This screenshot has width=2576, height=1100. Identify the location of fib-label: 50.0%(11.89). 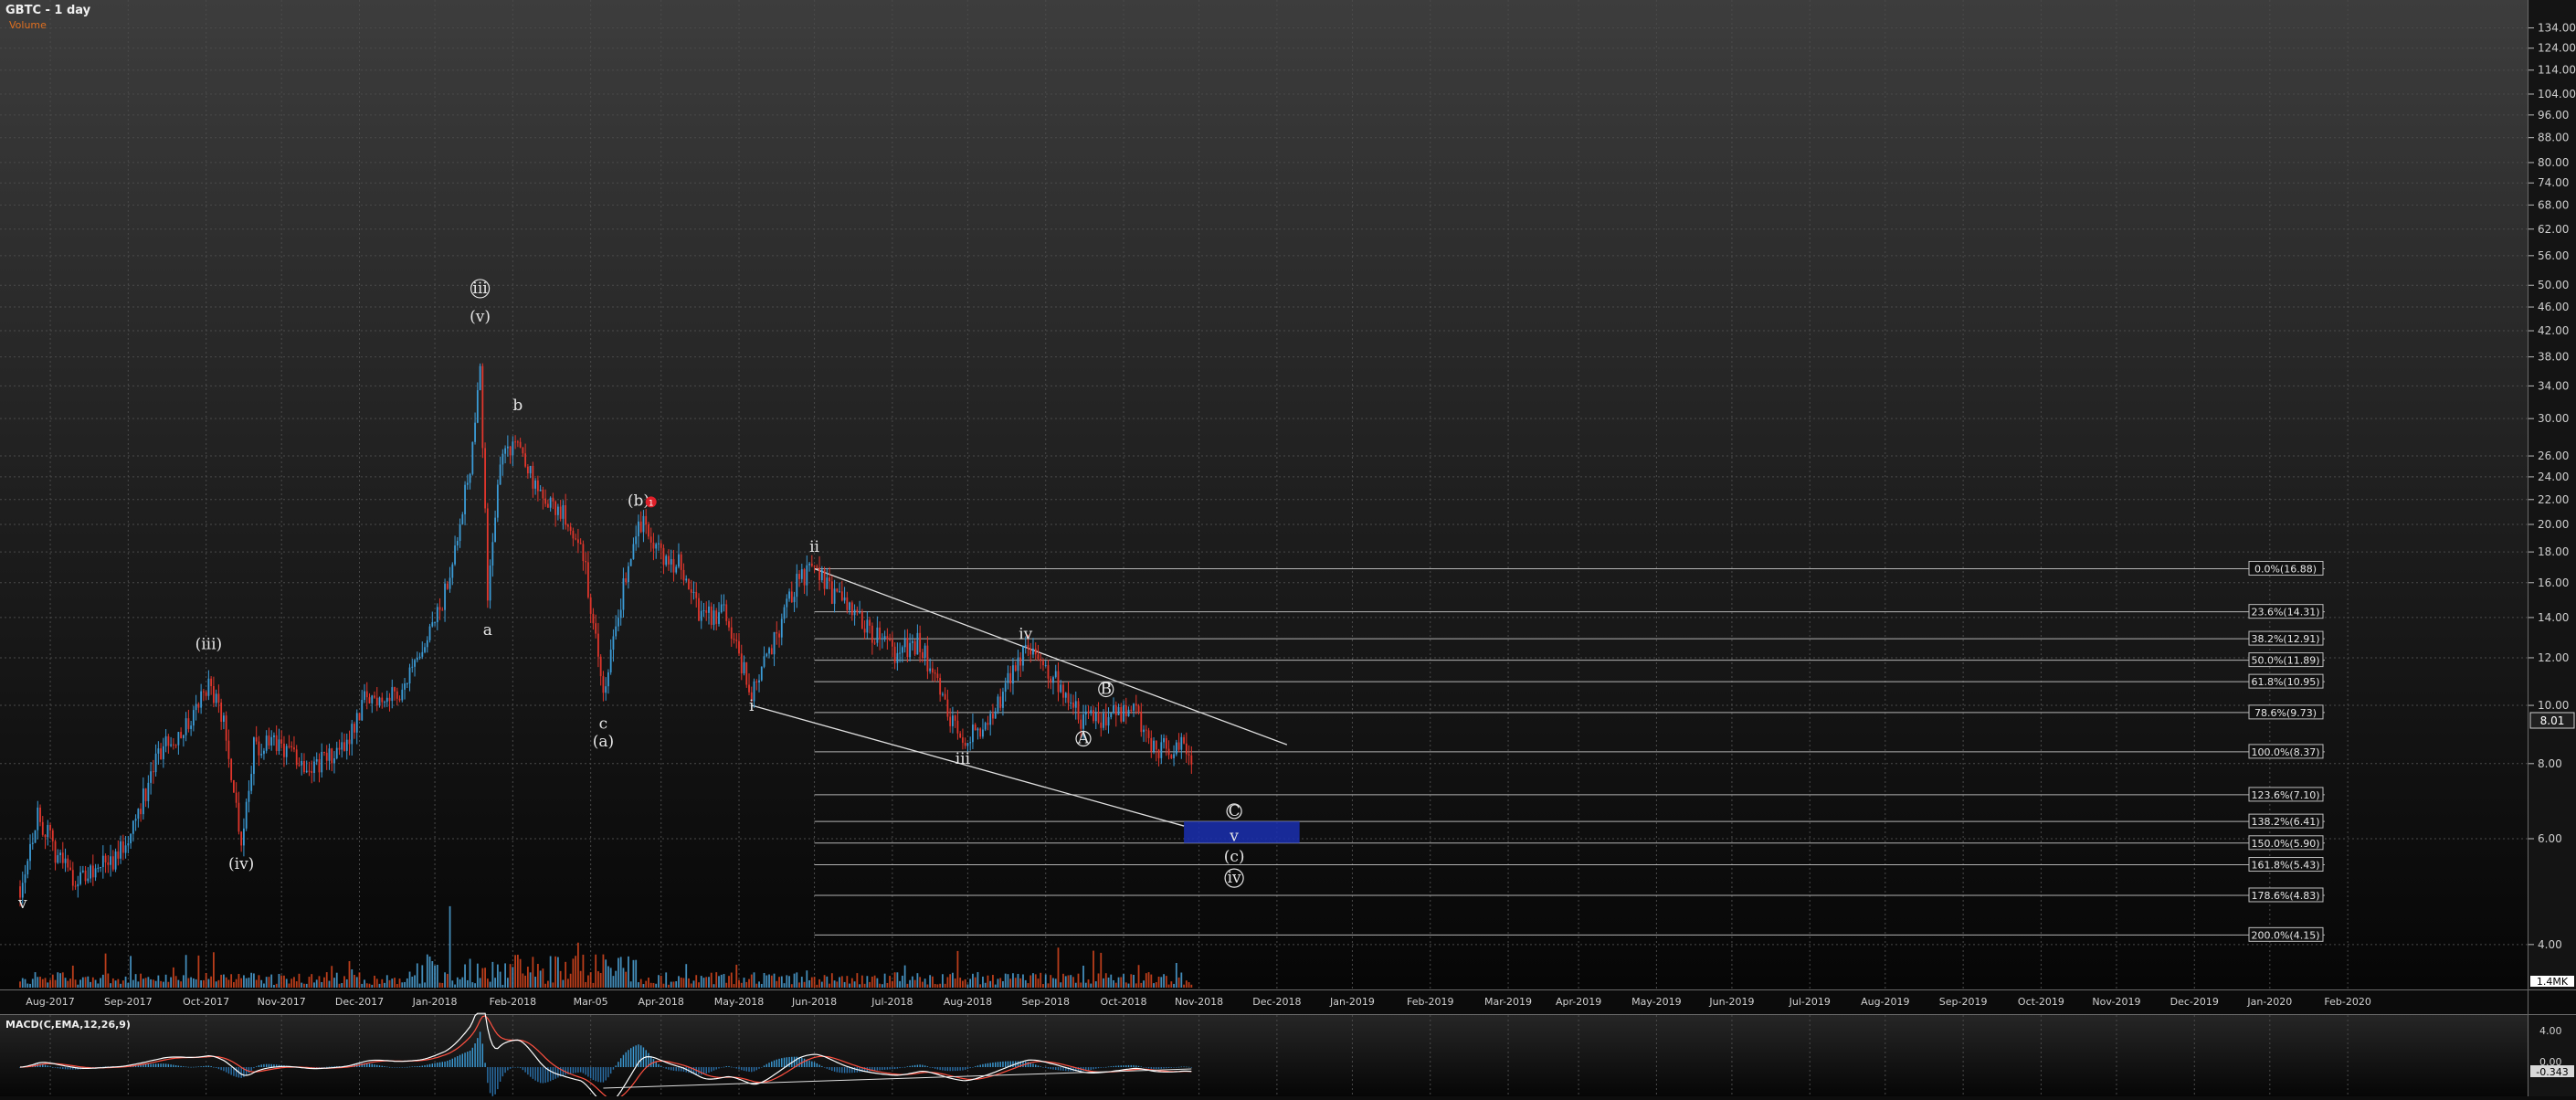
(2285, 661).